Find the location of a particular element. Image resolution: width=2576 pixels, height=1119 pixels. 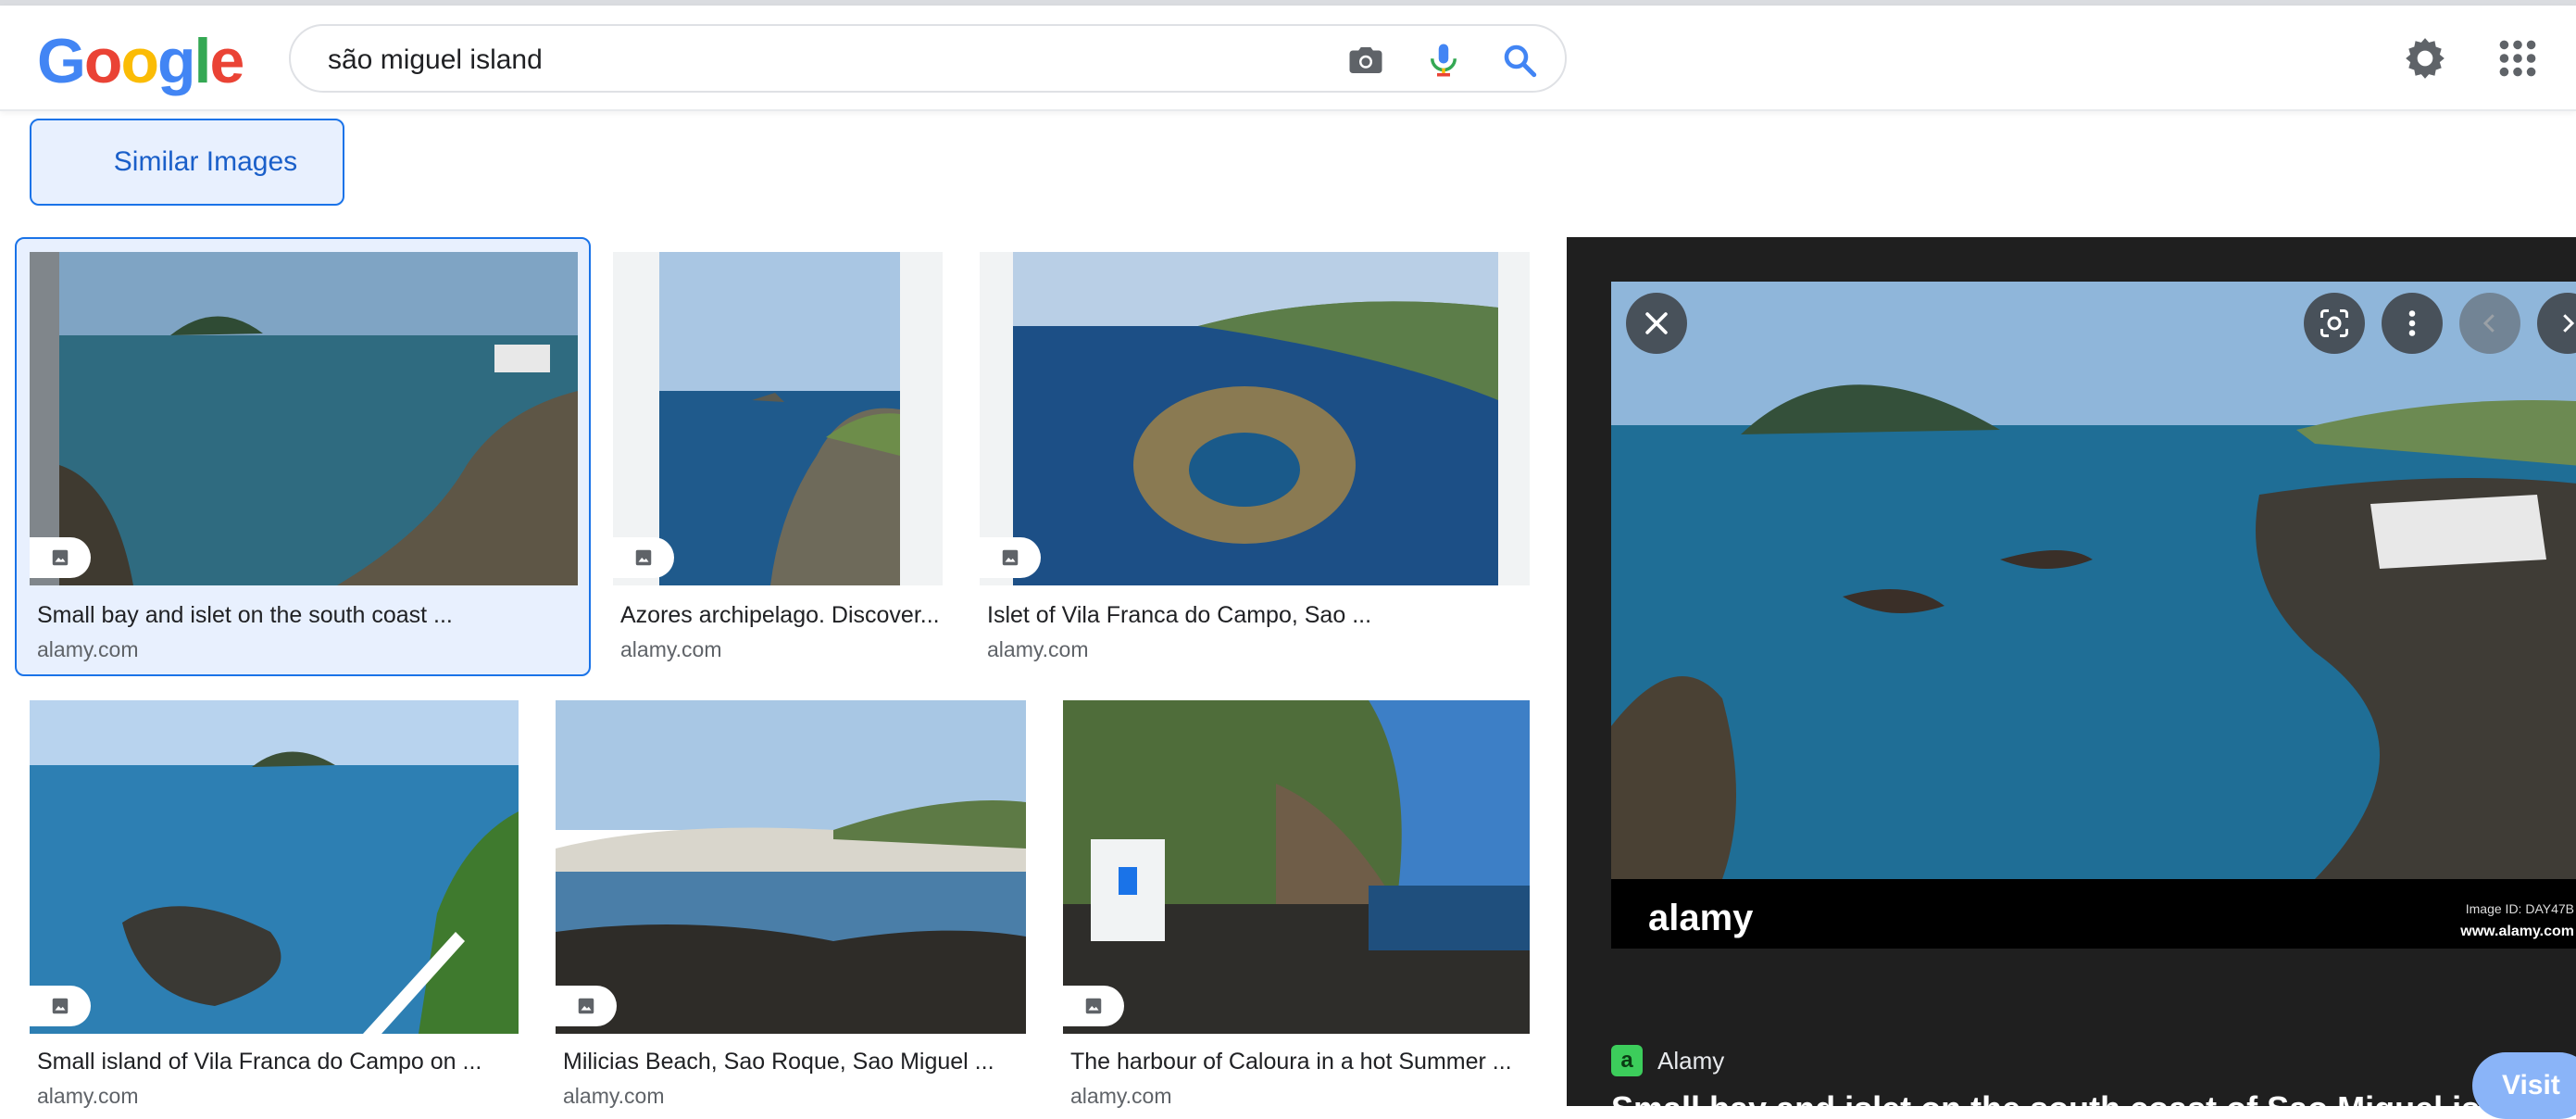

apps-grid-icon is located at coordinates (2518, 58).